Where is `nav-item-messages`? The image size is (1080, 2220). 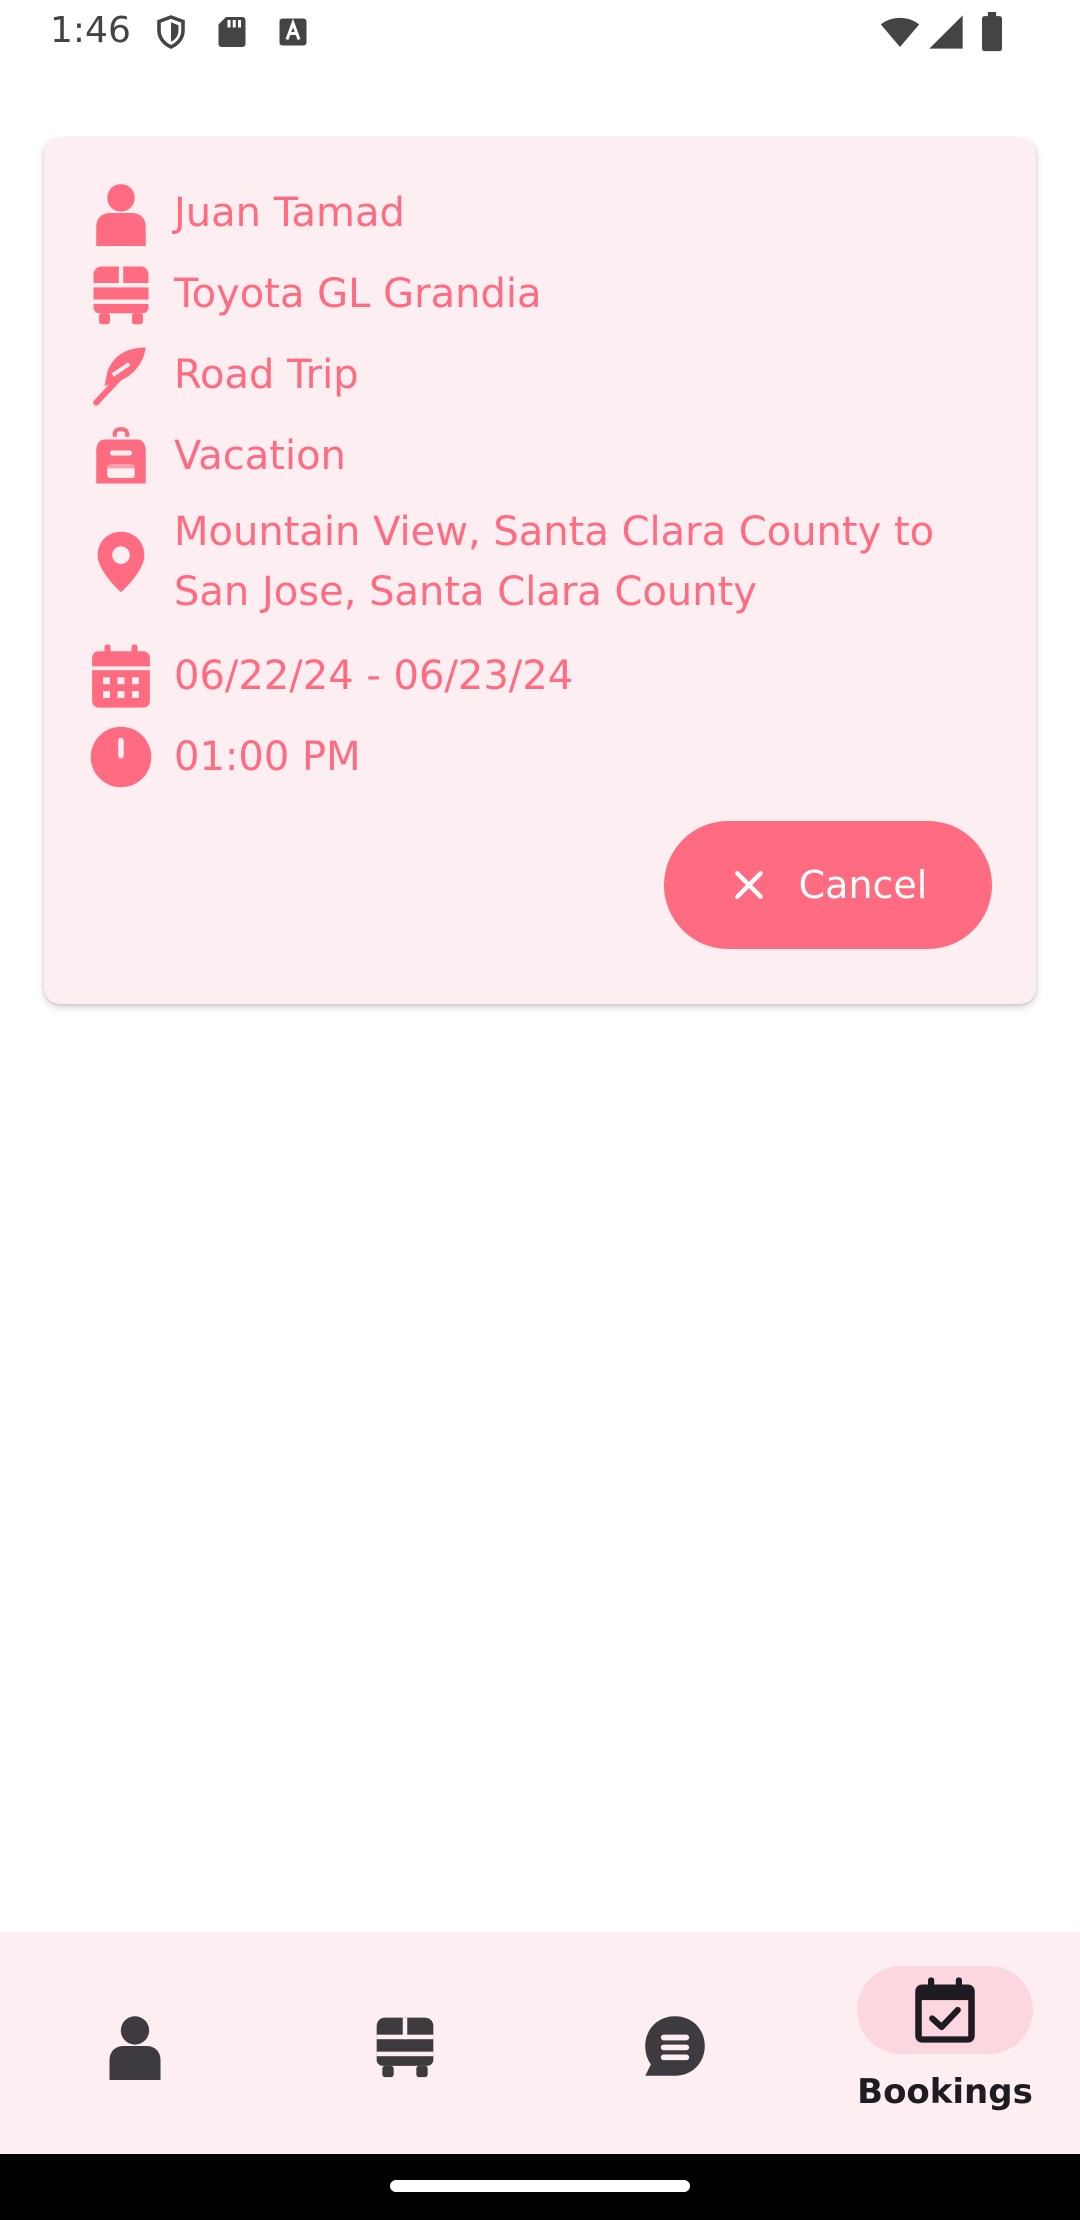
nav-item-messages is located at coordinates (675, 2043).